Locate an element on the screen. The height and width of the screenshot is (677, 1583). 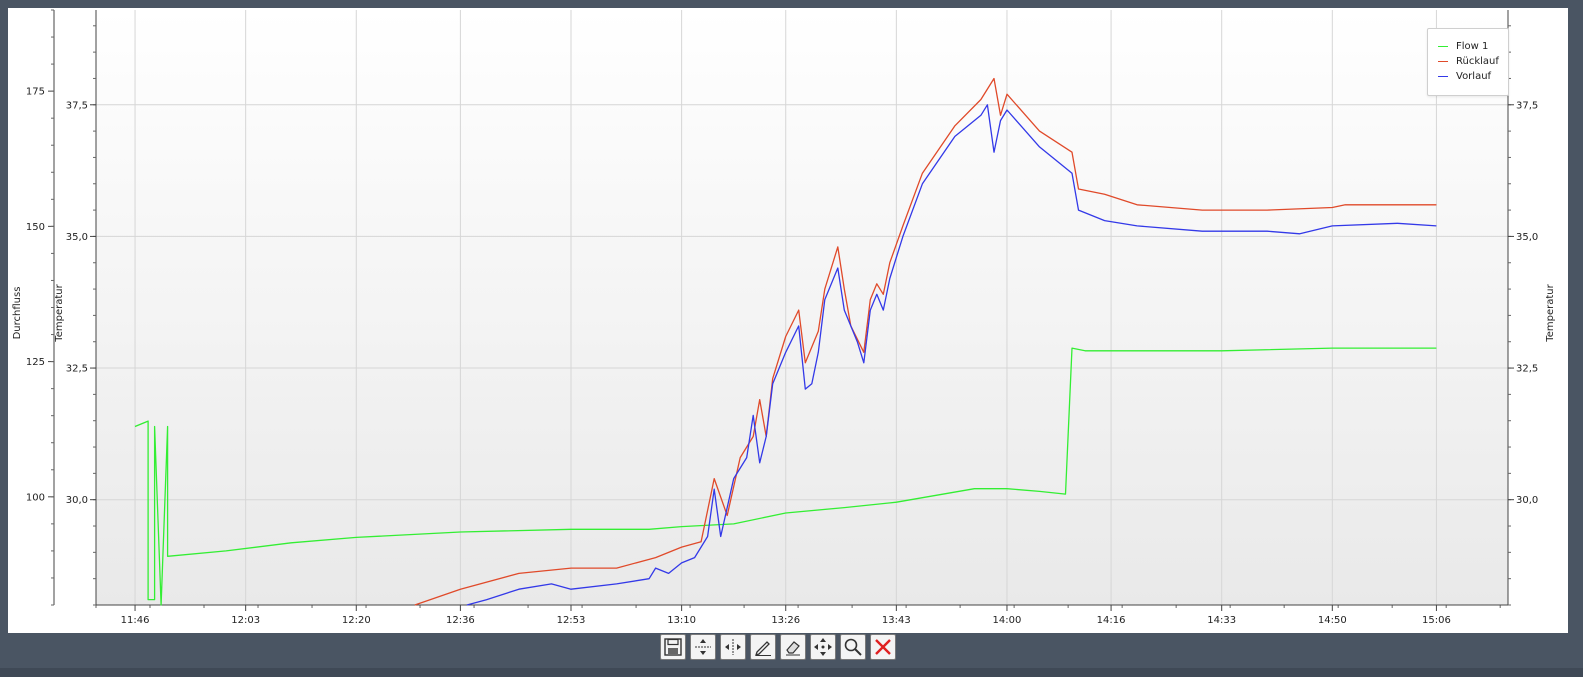
legend-item-flow-1: Flow 1 is located at coordinates (1463, 46).